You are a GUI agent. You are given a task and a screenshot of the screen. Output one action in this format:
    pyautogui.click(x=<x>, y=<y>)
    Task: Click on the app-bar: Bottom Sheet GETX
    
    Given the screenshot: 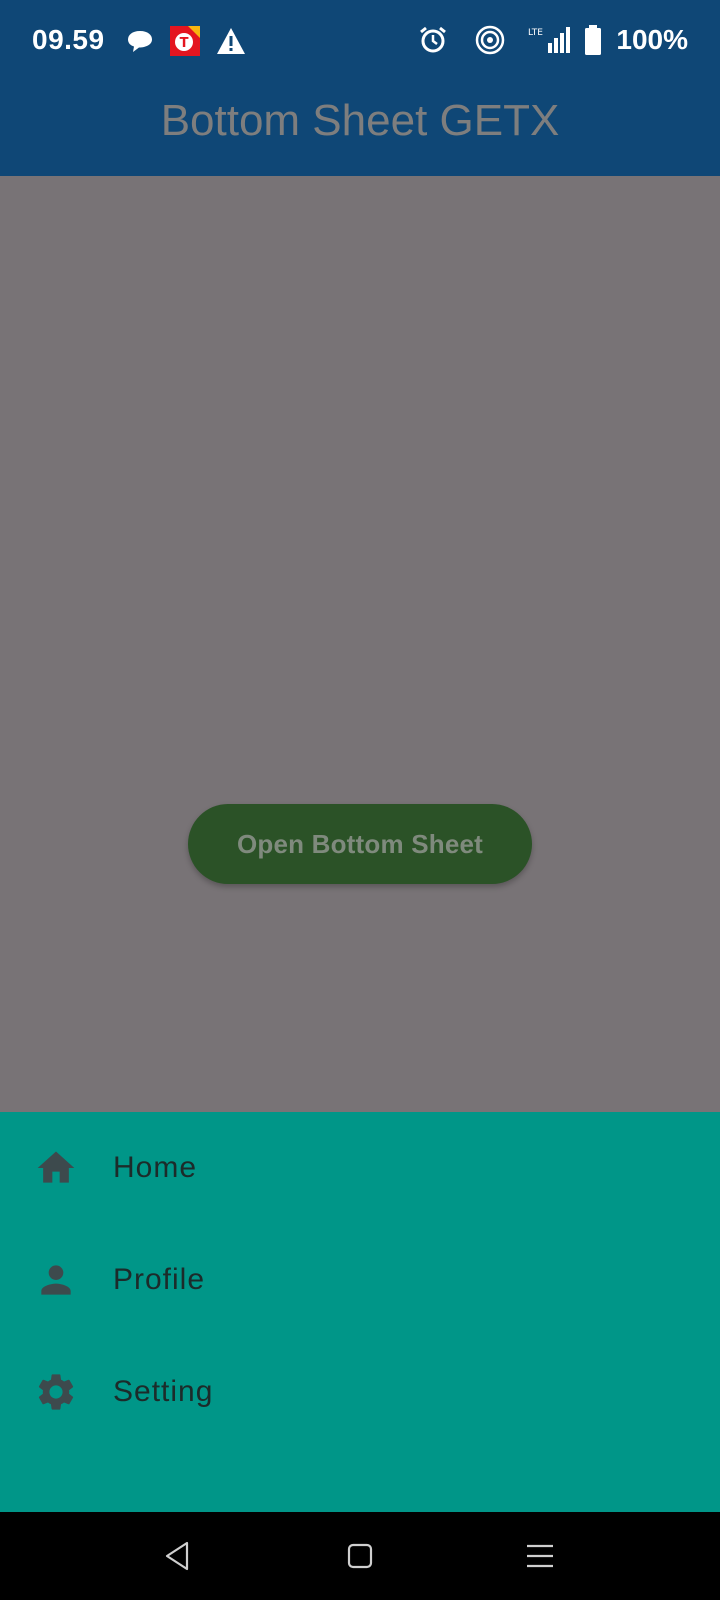 What is the action you would take?
    pyautogui.click(x=360, y=129)
    